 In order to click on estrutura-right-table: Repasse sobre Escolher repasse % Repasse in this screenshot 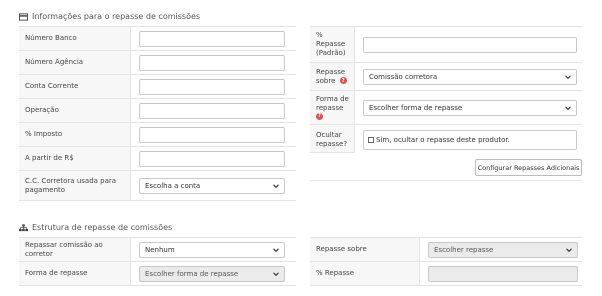, I will do `click(446, 261)`.